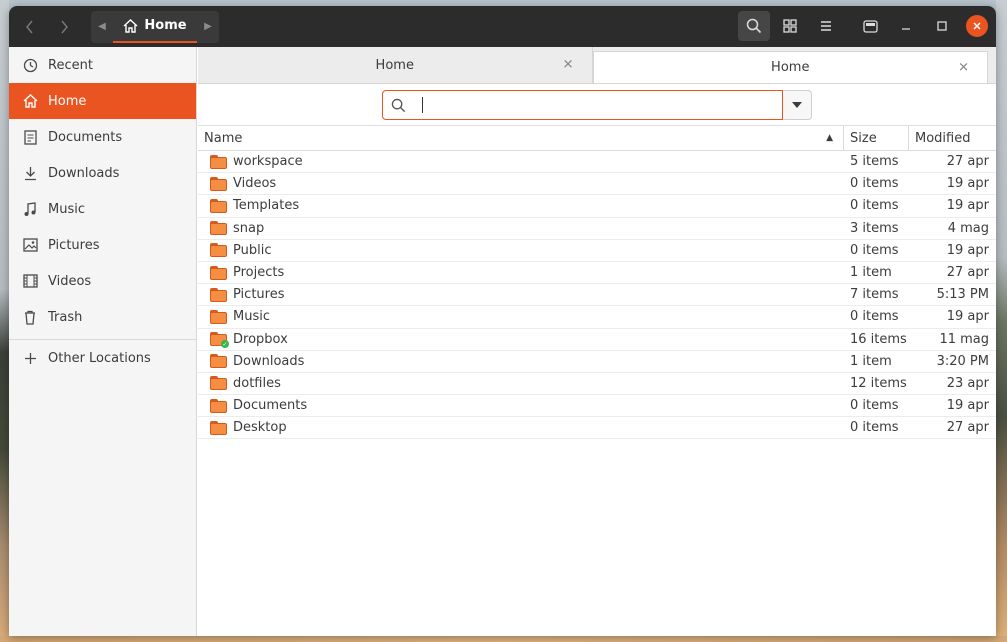 The image size is (1007, 642). What do you see at coordinates (597, 206) in the screenshot?
I see `file-row: Templates 0 items 19 apr` at bounding box center [597, 206].